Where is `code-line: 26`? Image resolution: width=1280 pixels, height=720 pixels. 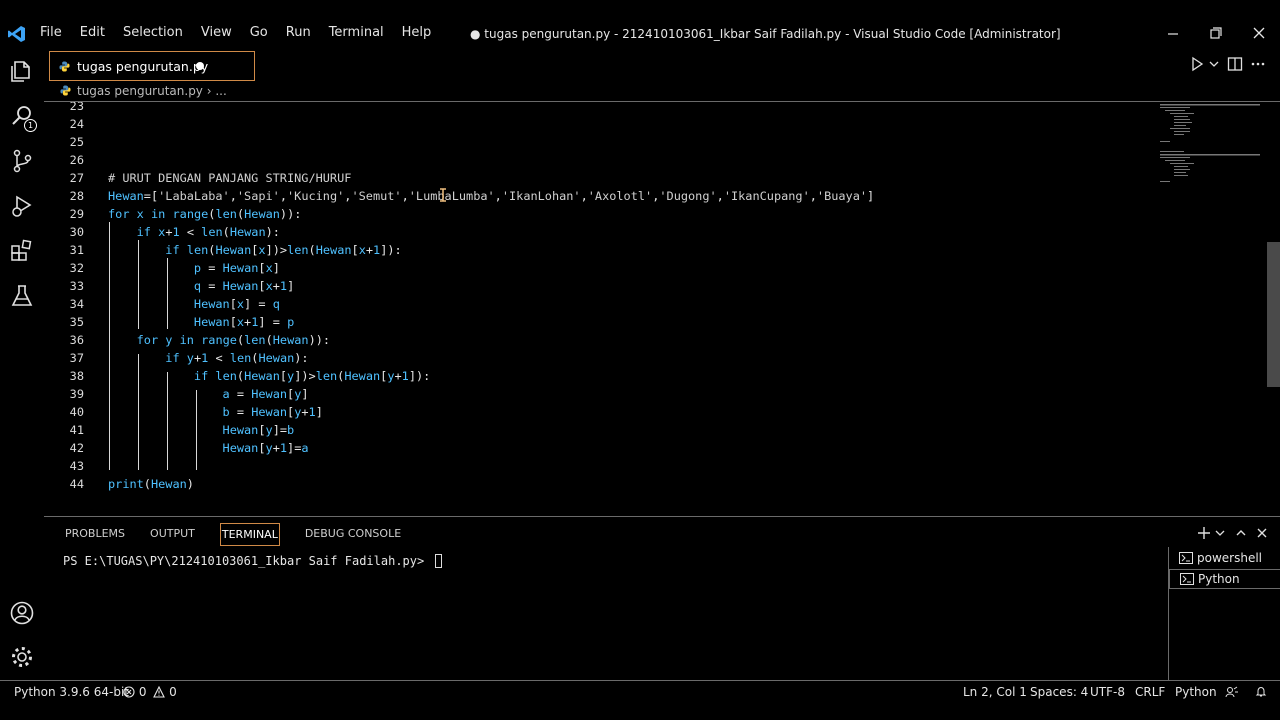
code-line: 26 is located at coordinates (599, 160).